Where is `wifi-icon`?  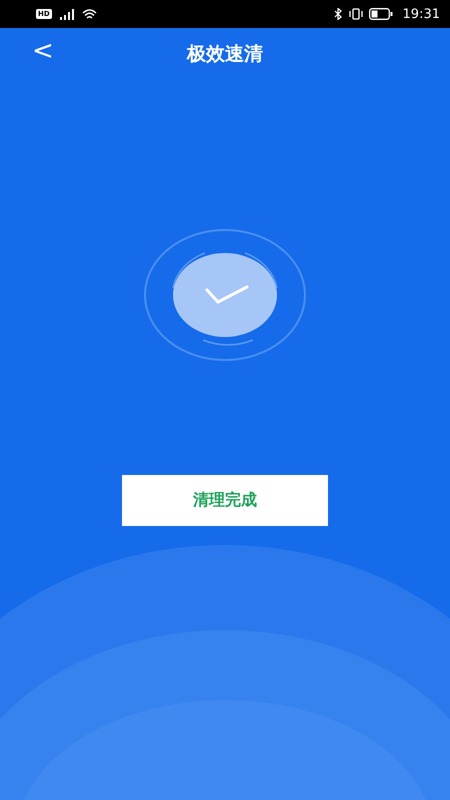 wifi-icon is located at coordinates (89, 14).